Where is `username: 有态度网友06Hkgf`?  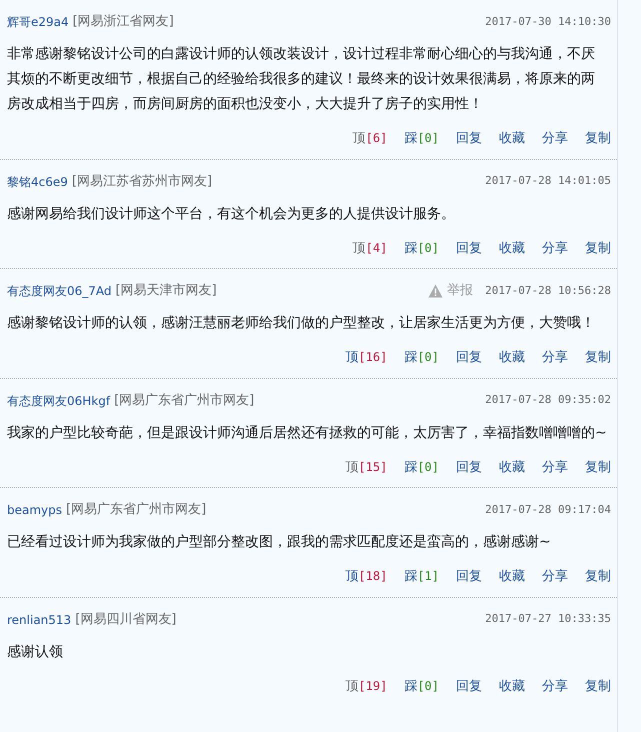 username: 有态度网友06Hkgf is located at coordinates (58, 401).